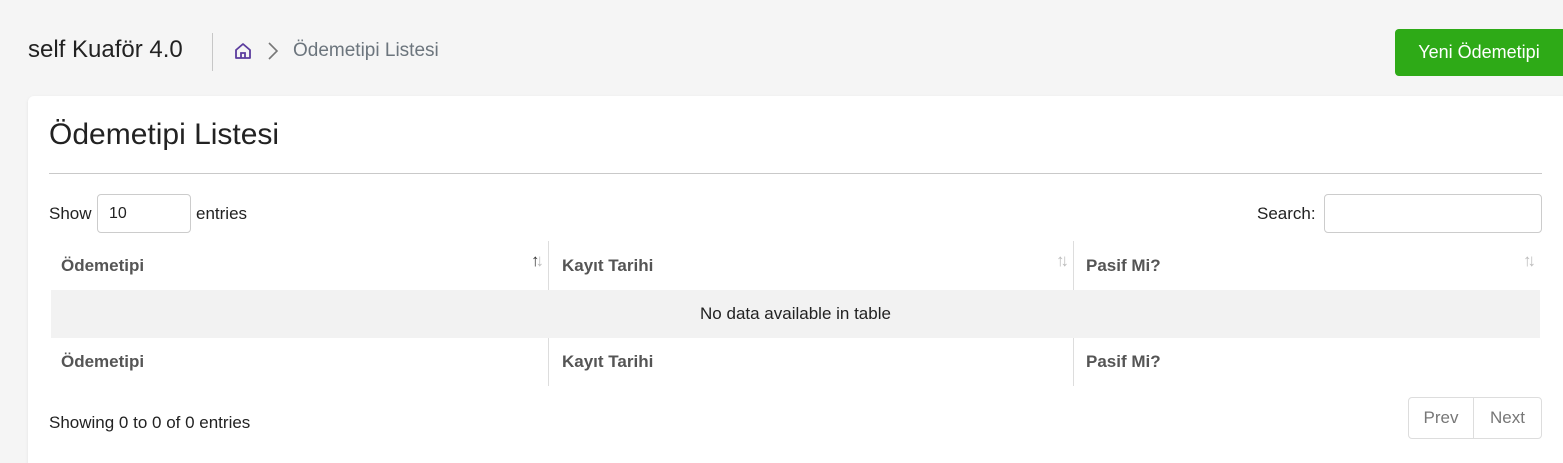 Image resolution: width=1563 pixels, height=463 pixels. I want to click on column-header-label: Ödemetipi, so click(103, 265).